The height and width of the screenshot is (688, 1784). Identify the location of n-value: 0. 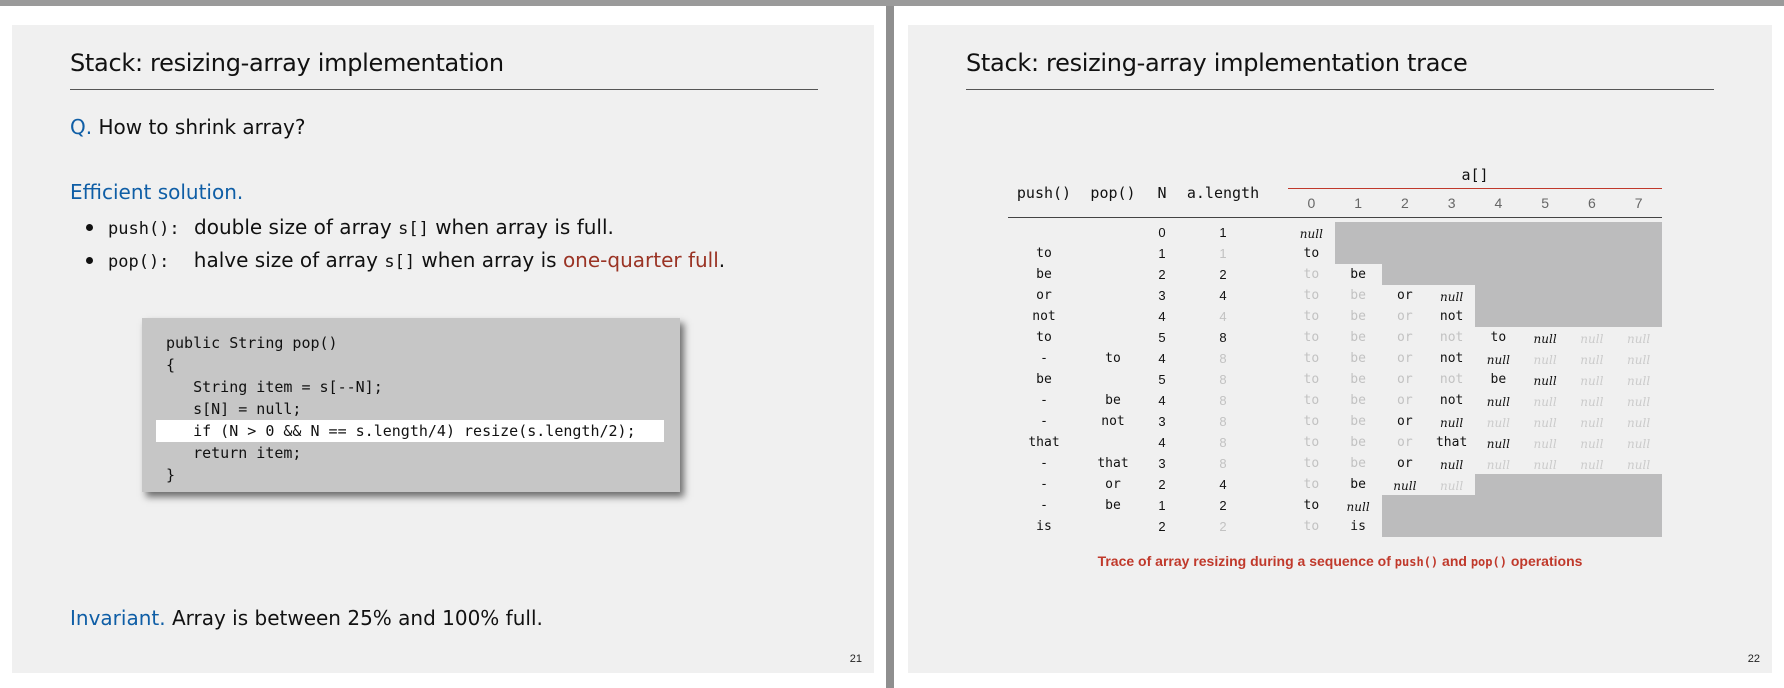
(1162, 232).